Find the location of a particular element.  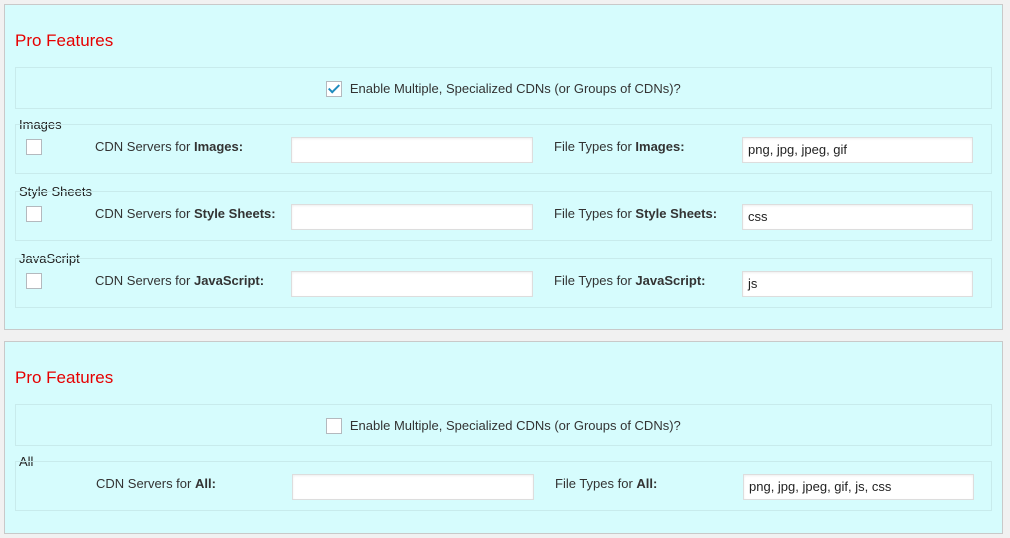

style-sheets-types-input: css is located at coordinates (857, 217).